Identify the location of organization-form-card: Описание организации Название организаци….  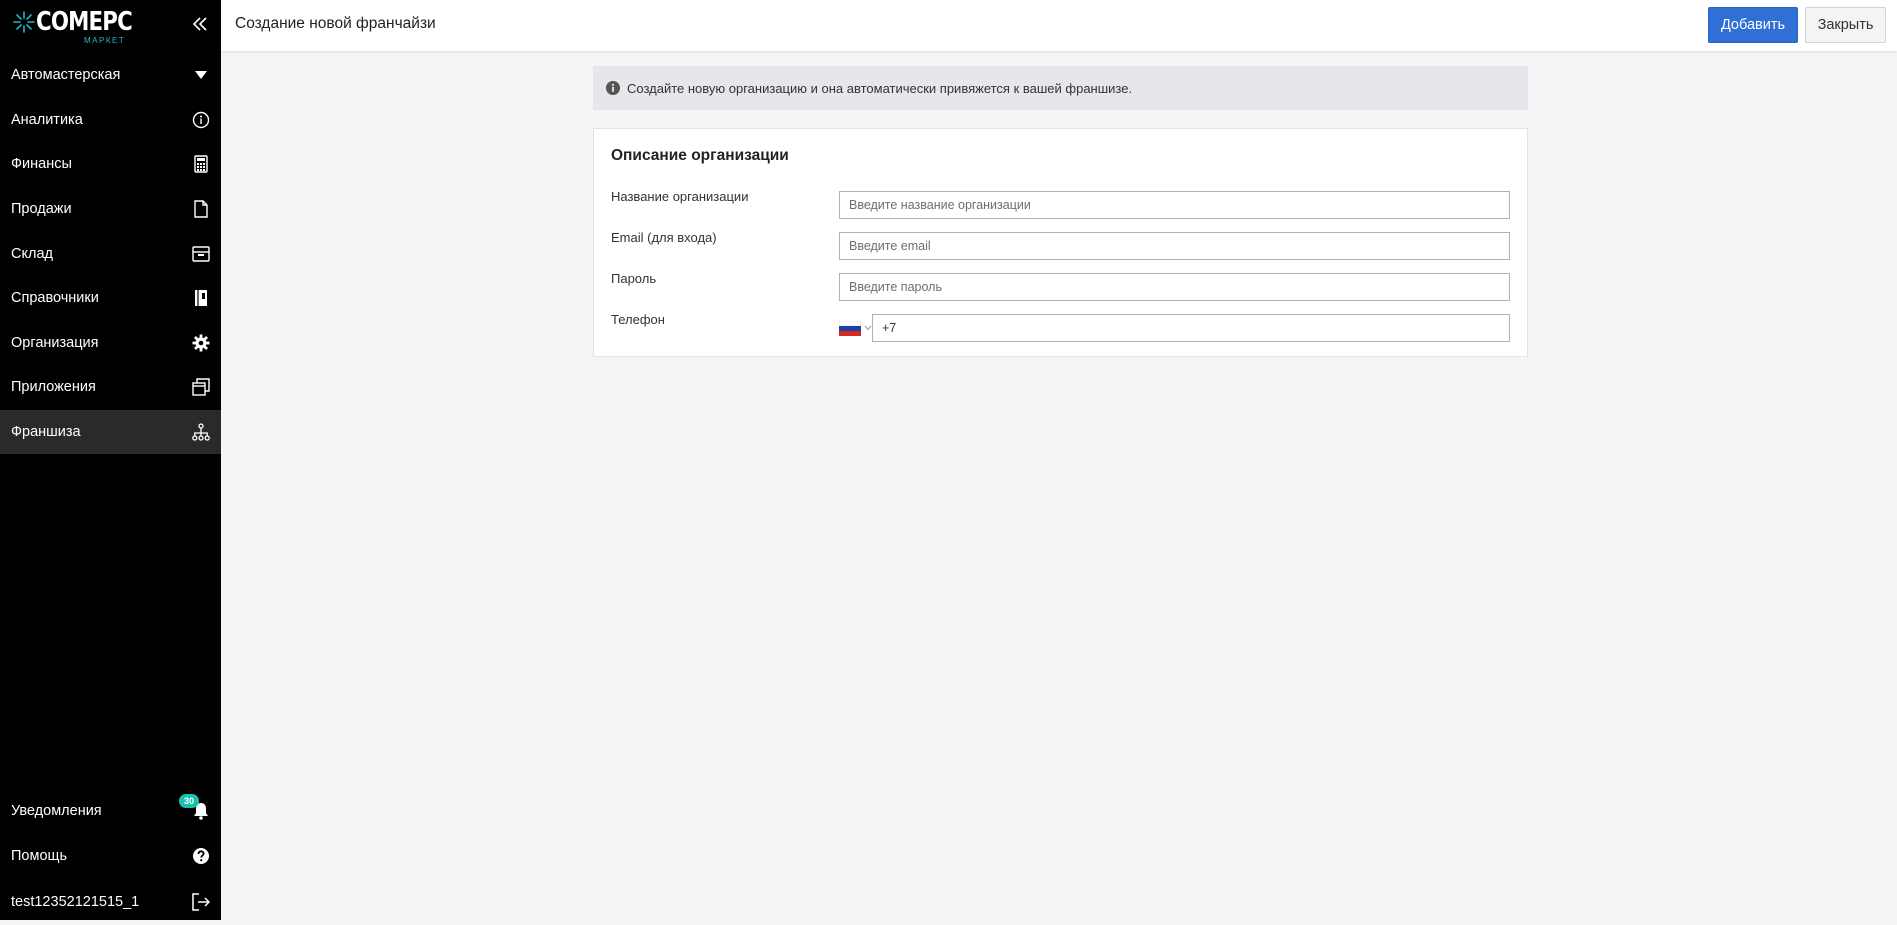
(1060, 242).